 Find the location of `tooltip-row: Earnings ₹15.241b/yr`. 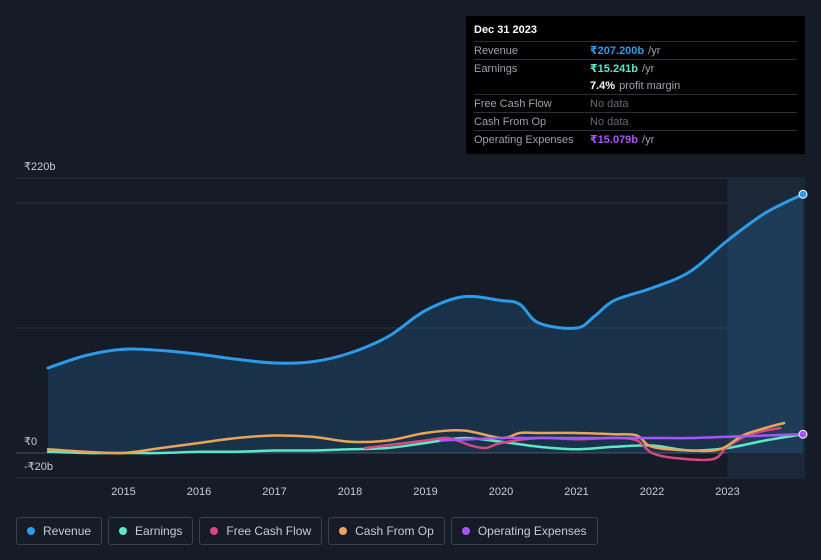

tooltip-row: Earnings ₹15.241b/yr is located at coordinates (635, 68).